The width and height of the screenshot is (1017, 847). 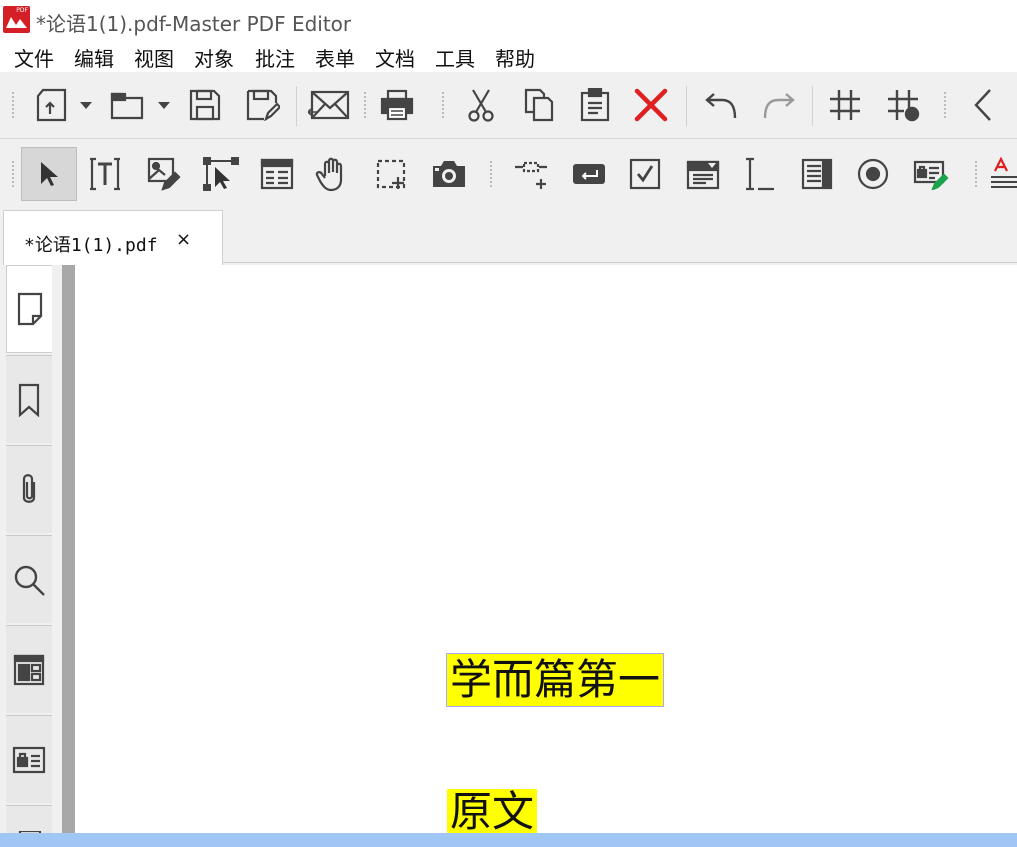 What do you see at coordinates (154, 57) in the screenshot?
I see `menu-view: 视图` at bounding box center [154, 57].